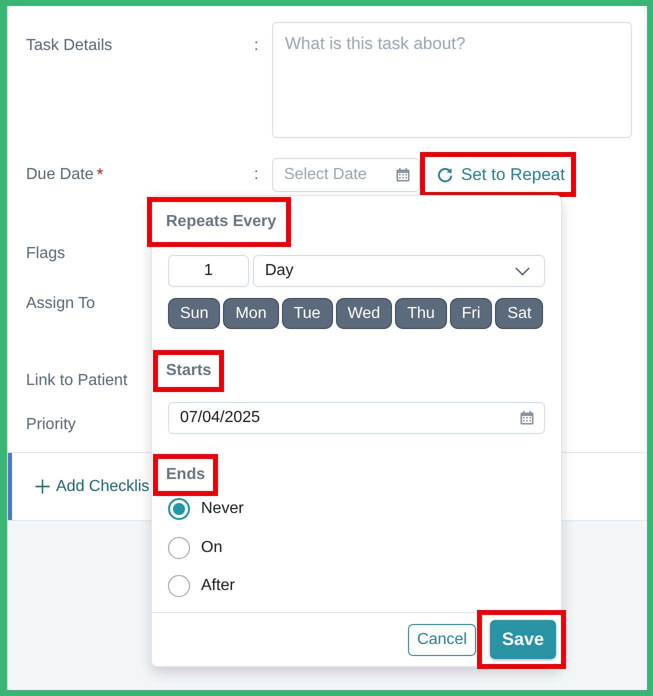  What do you see at coordinates (208, 271) in the screenshot?
I see `interval-field: 1` at bounding box center [208, 271].